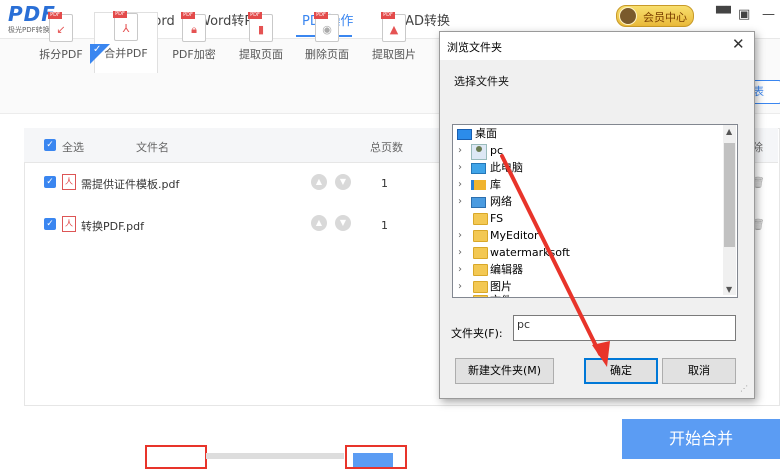 The width and height of the screenshot is (780, 469). What do you see at coordinates (555, 260) in the screenshot?
I see `annotation-arrow` at bounding box center [555, 260].